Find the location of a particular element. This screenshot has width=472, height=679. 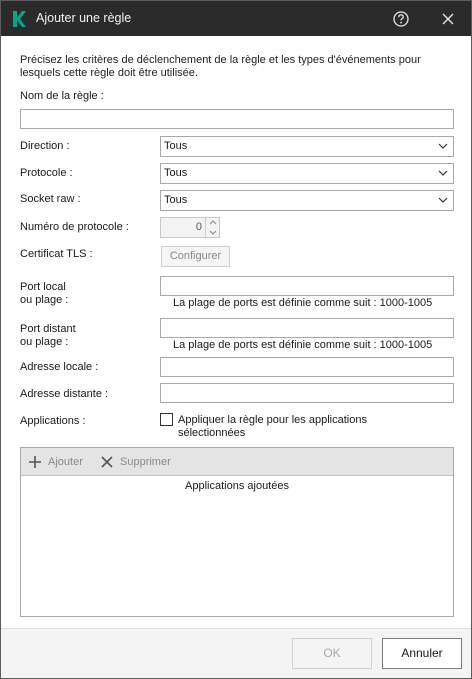

dialog-title: Ajouter une règle is located at coordinates (84, 18).